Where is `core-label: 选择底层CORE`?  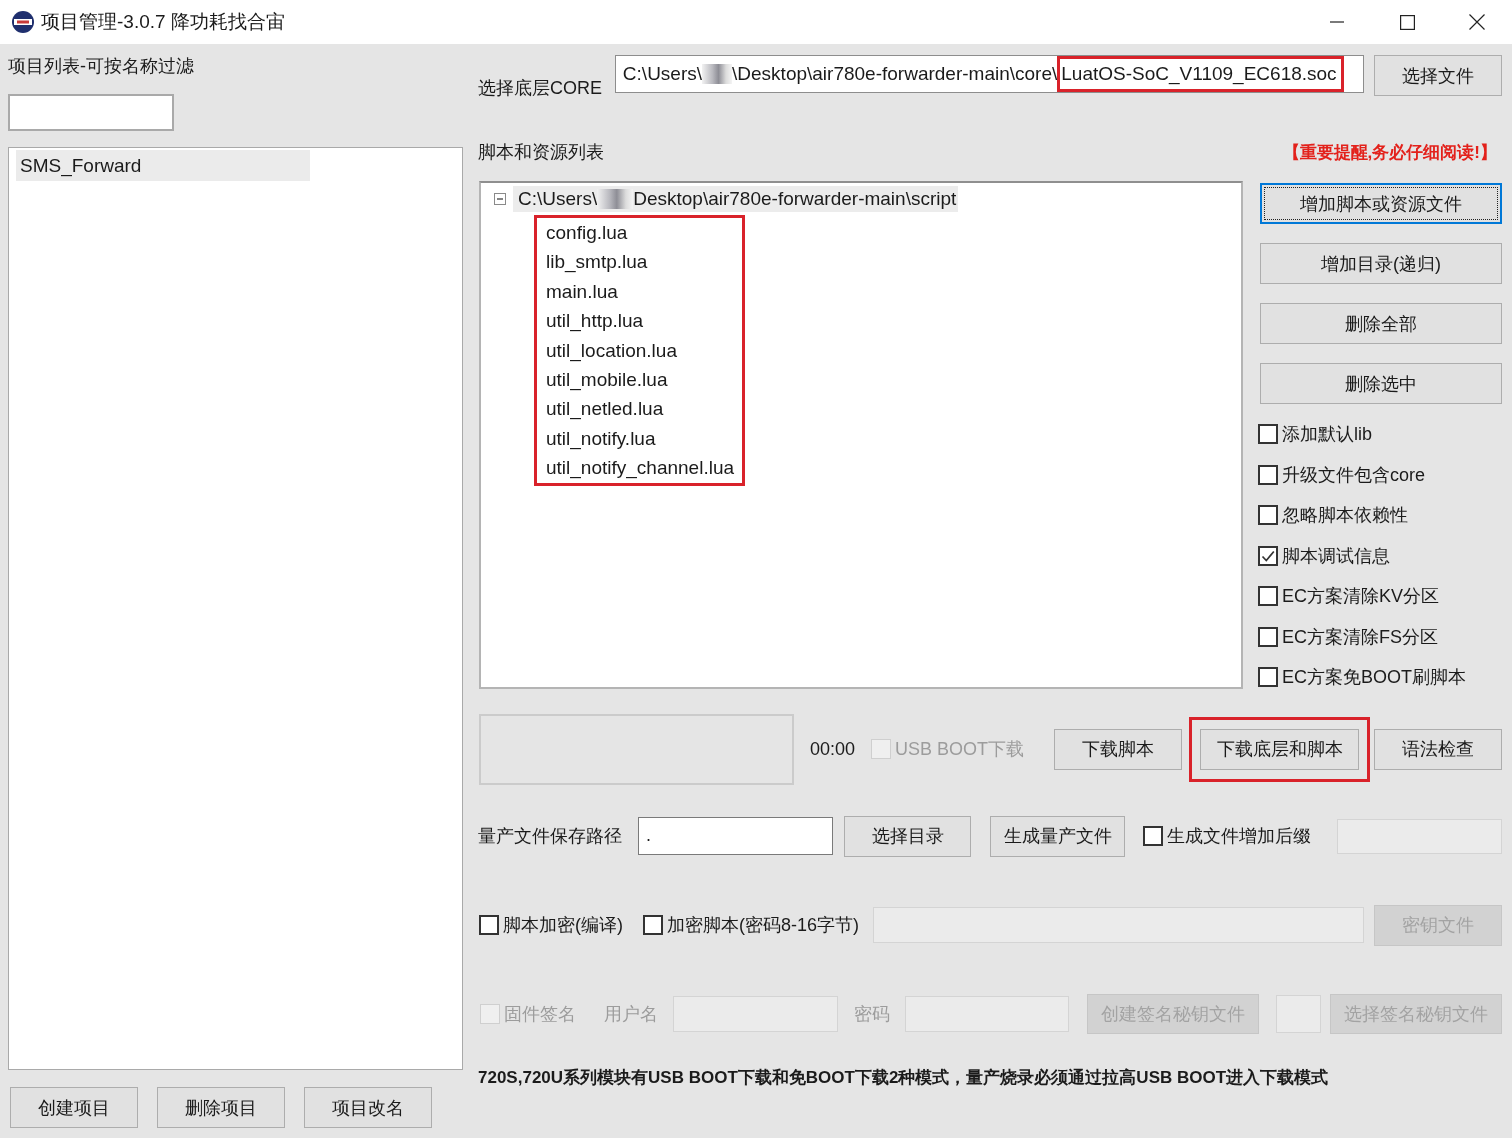 core-label: 选择底层CORE is located at coordinates (540, 88).